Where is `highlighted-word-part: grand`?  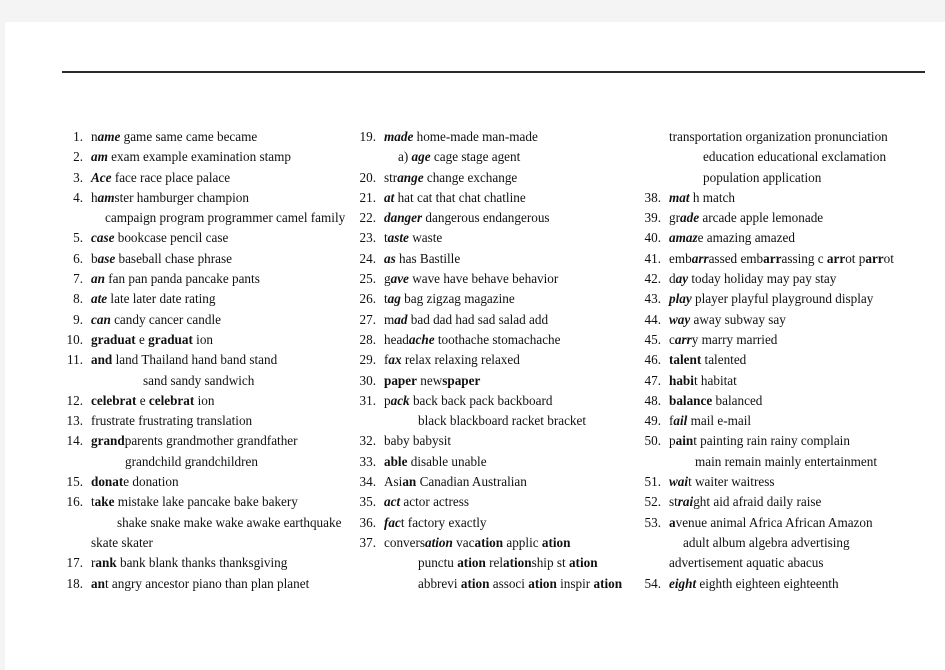
highlighted-word-part: grand is located at coordinates (108, 441).